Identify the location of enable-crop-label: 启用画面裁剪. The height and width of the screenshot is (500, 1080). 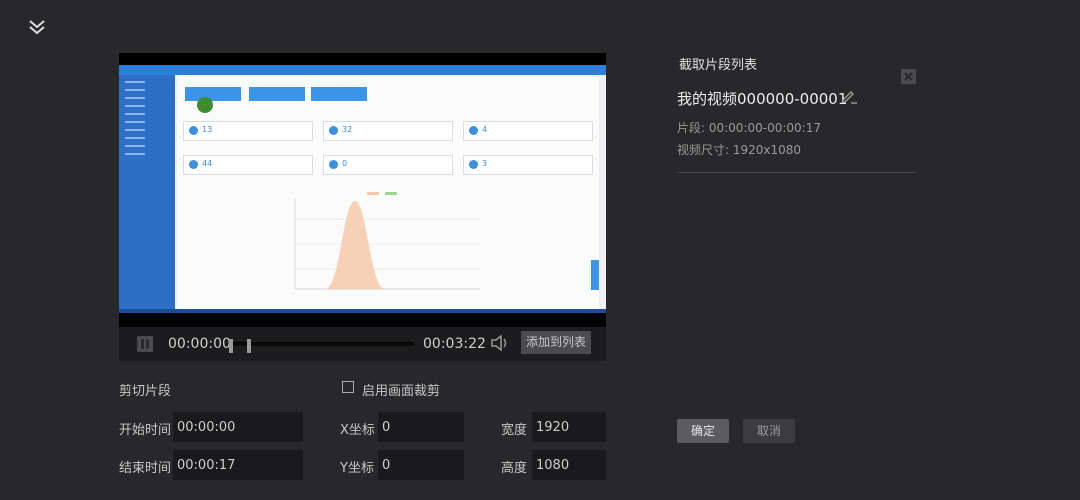
(401, 391).